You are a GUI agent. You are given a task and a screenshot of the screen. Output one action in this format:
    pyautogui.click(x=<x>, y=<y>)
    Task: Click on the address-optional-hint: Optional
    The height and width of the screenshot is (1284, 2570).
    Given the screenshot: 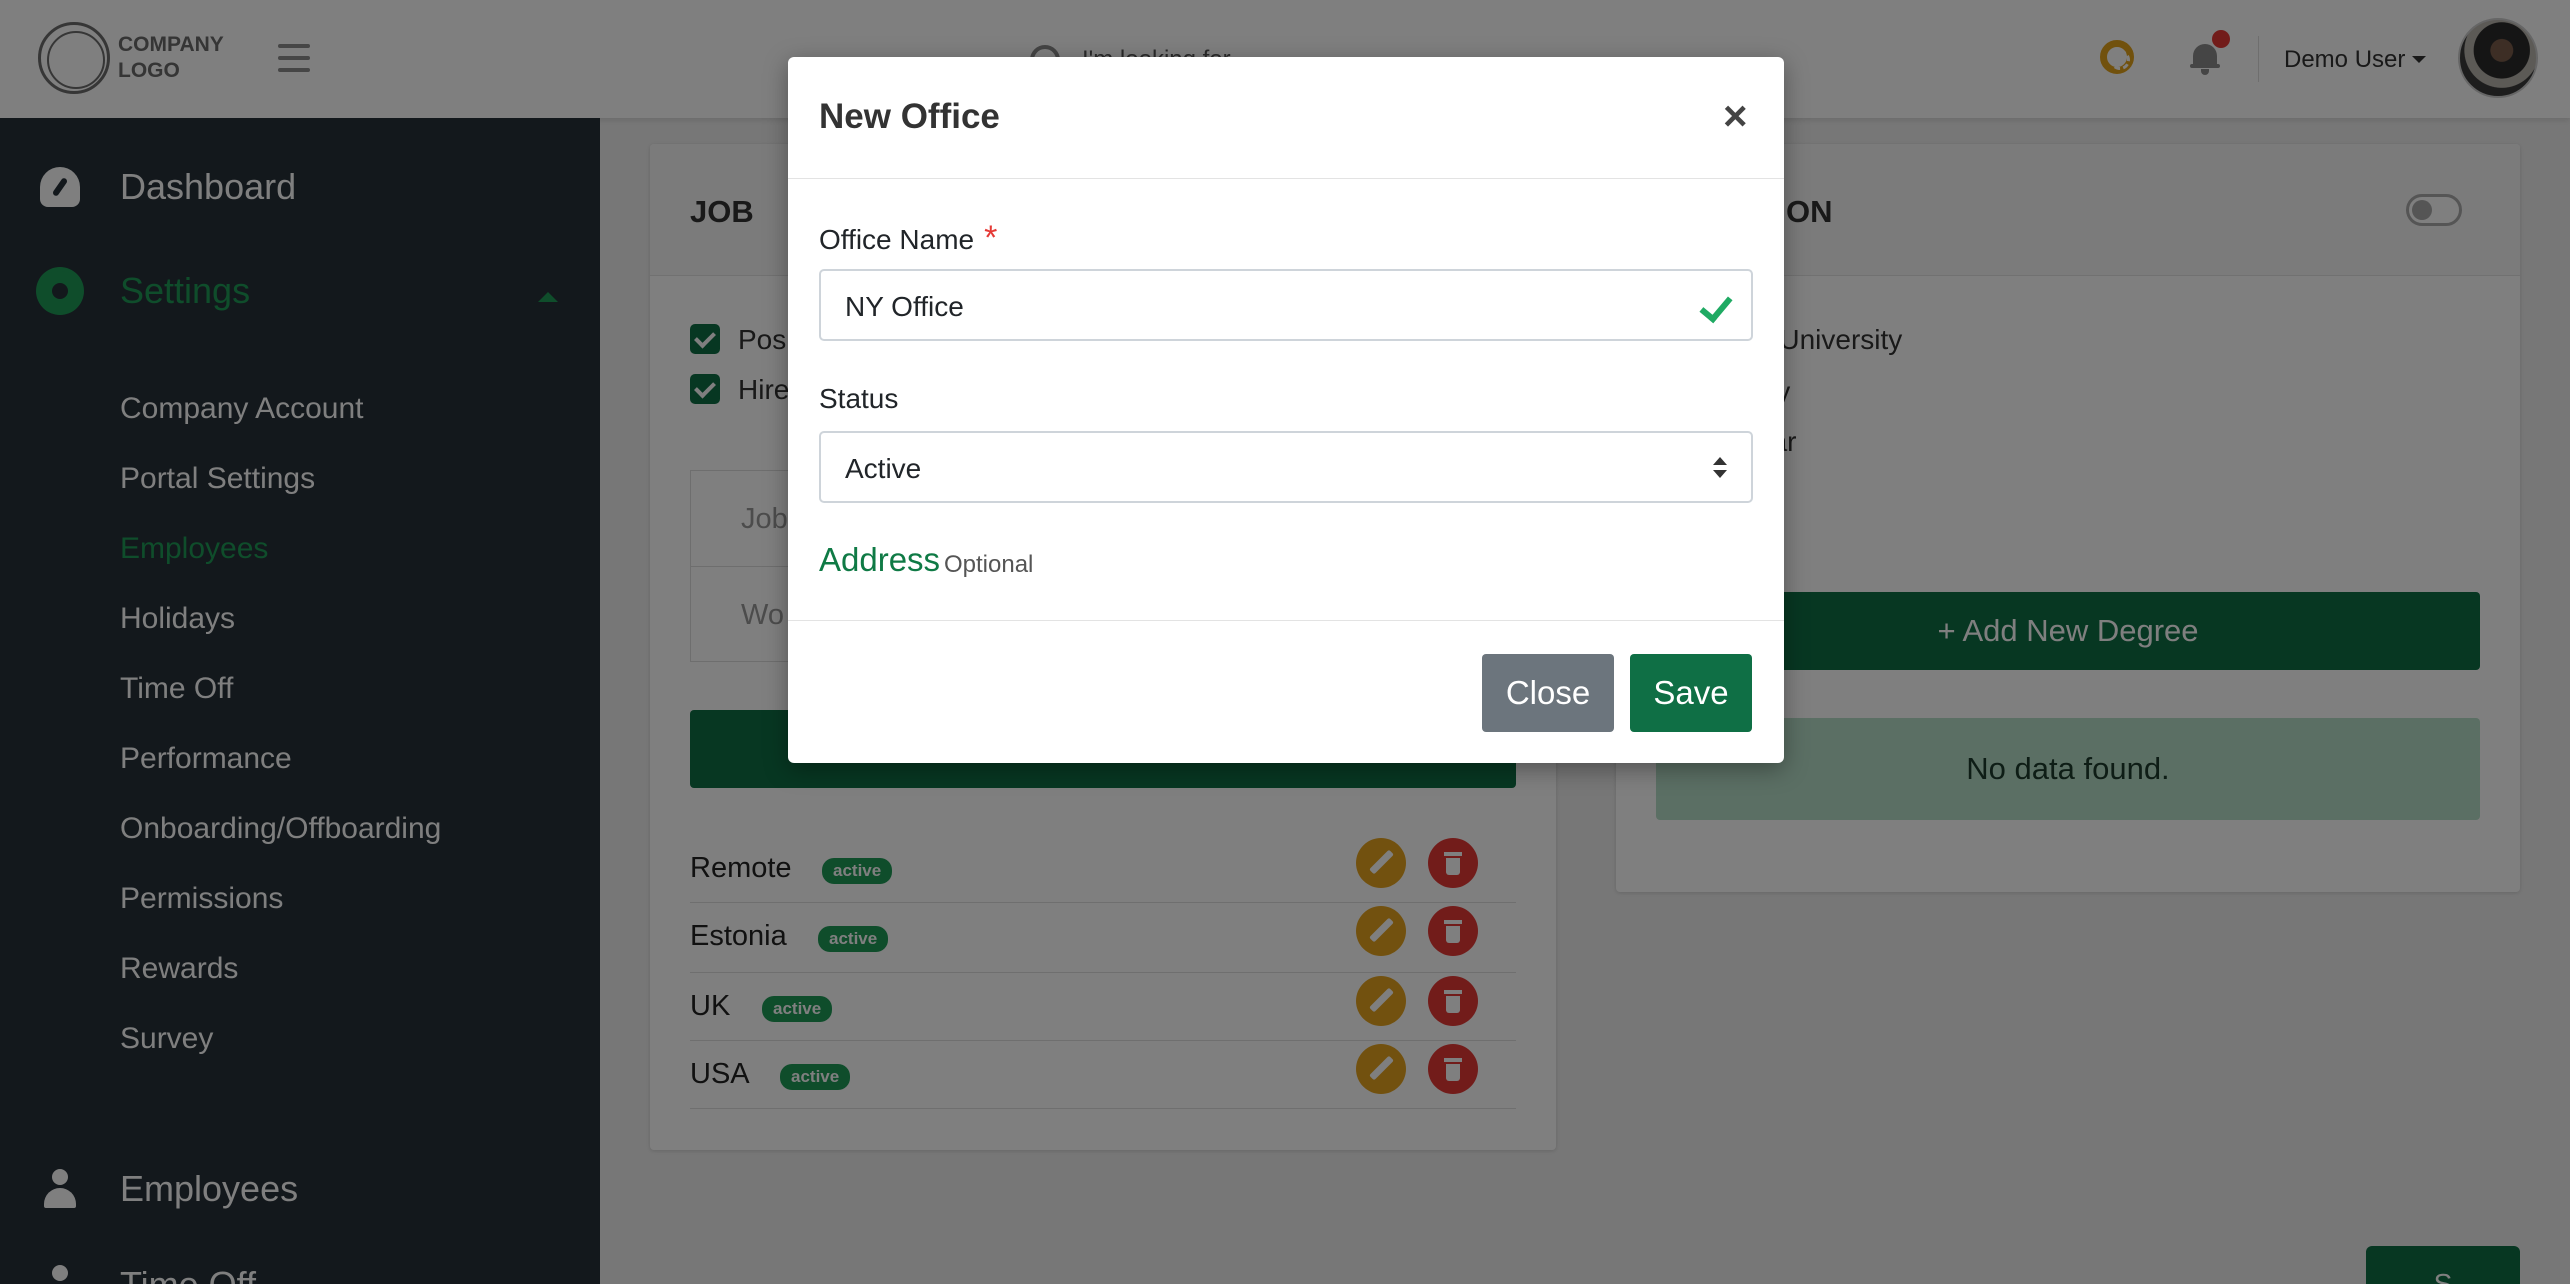 What is the action you would take?
    pyautogui.click(x=989, y=564)
    